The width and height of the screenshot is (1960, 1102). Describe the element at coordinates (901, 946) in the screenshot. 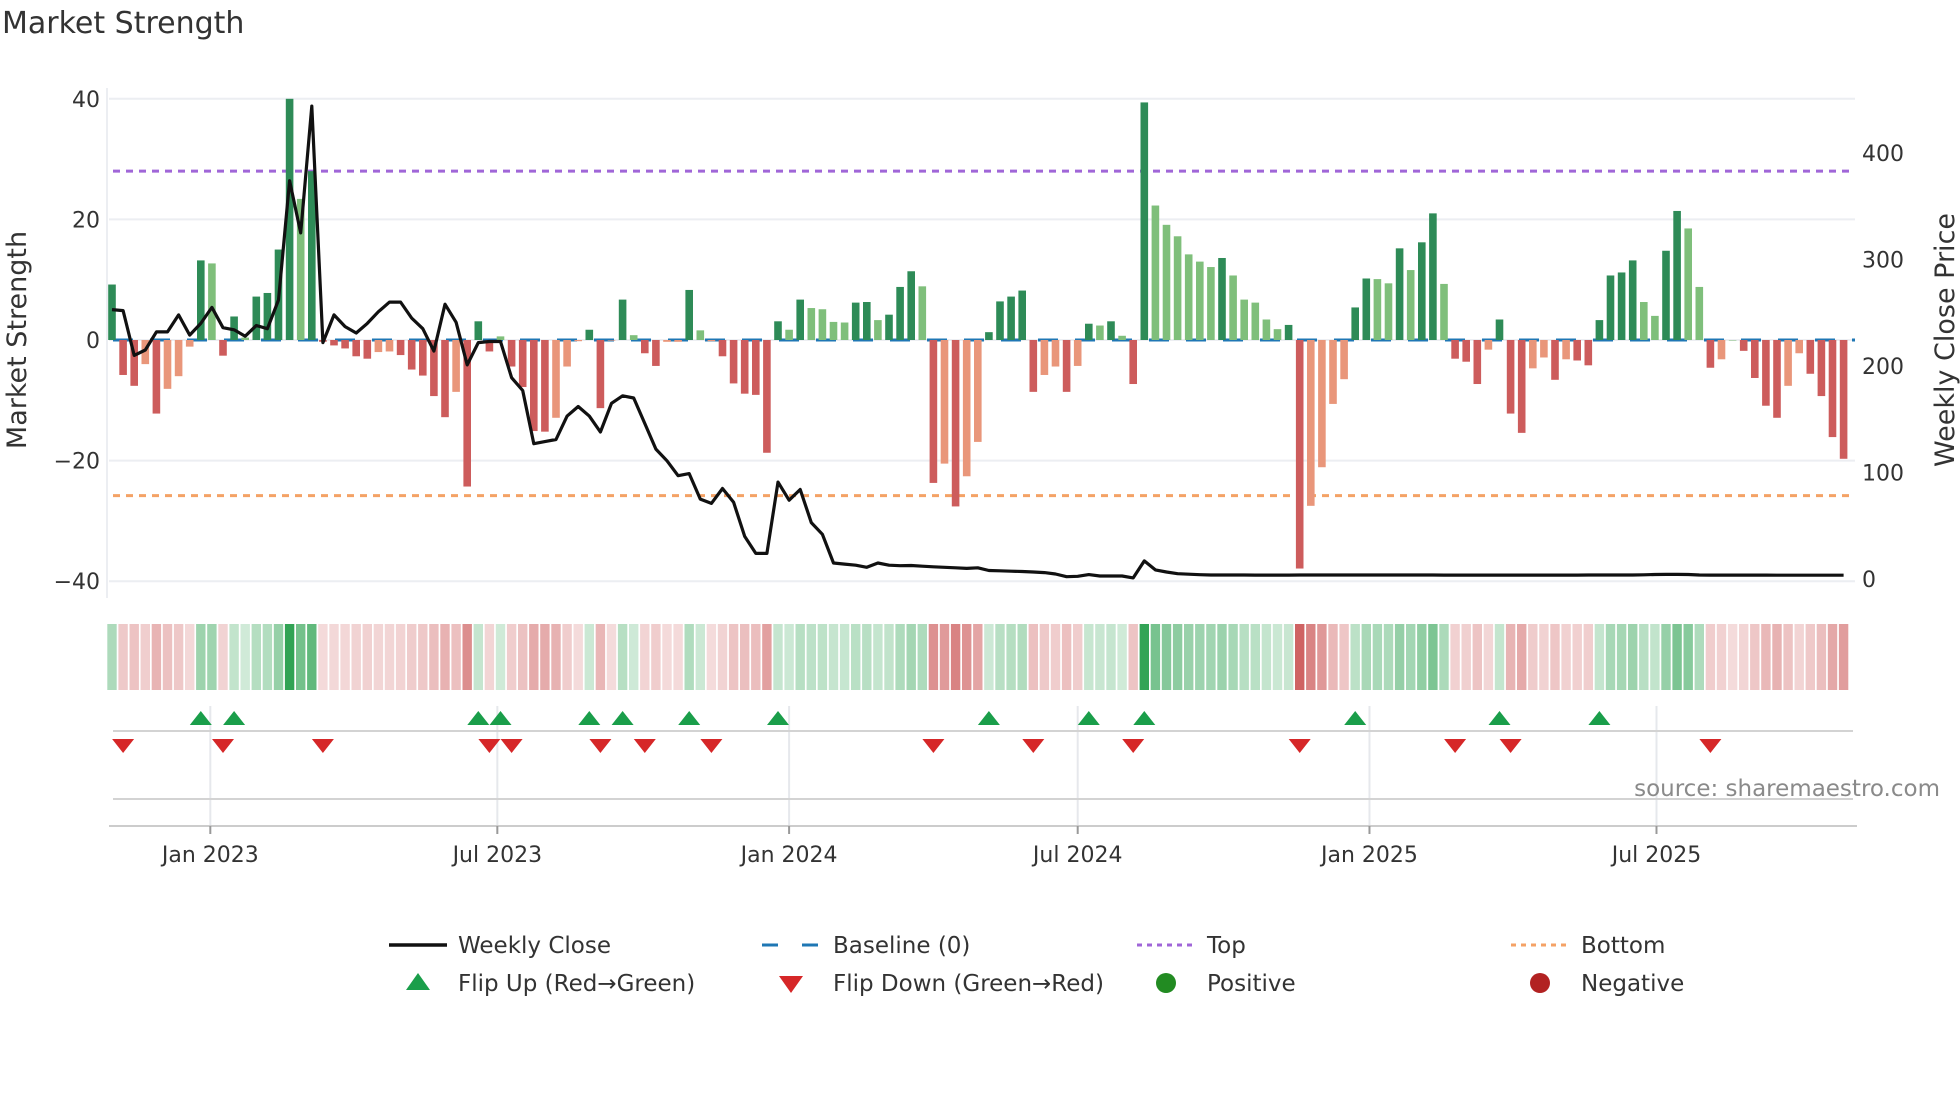

I see `legend-label: Baseline (0)` at that location.